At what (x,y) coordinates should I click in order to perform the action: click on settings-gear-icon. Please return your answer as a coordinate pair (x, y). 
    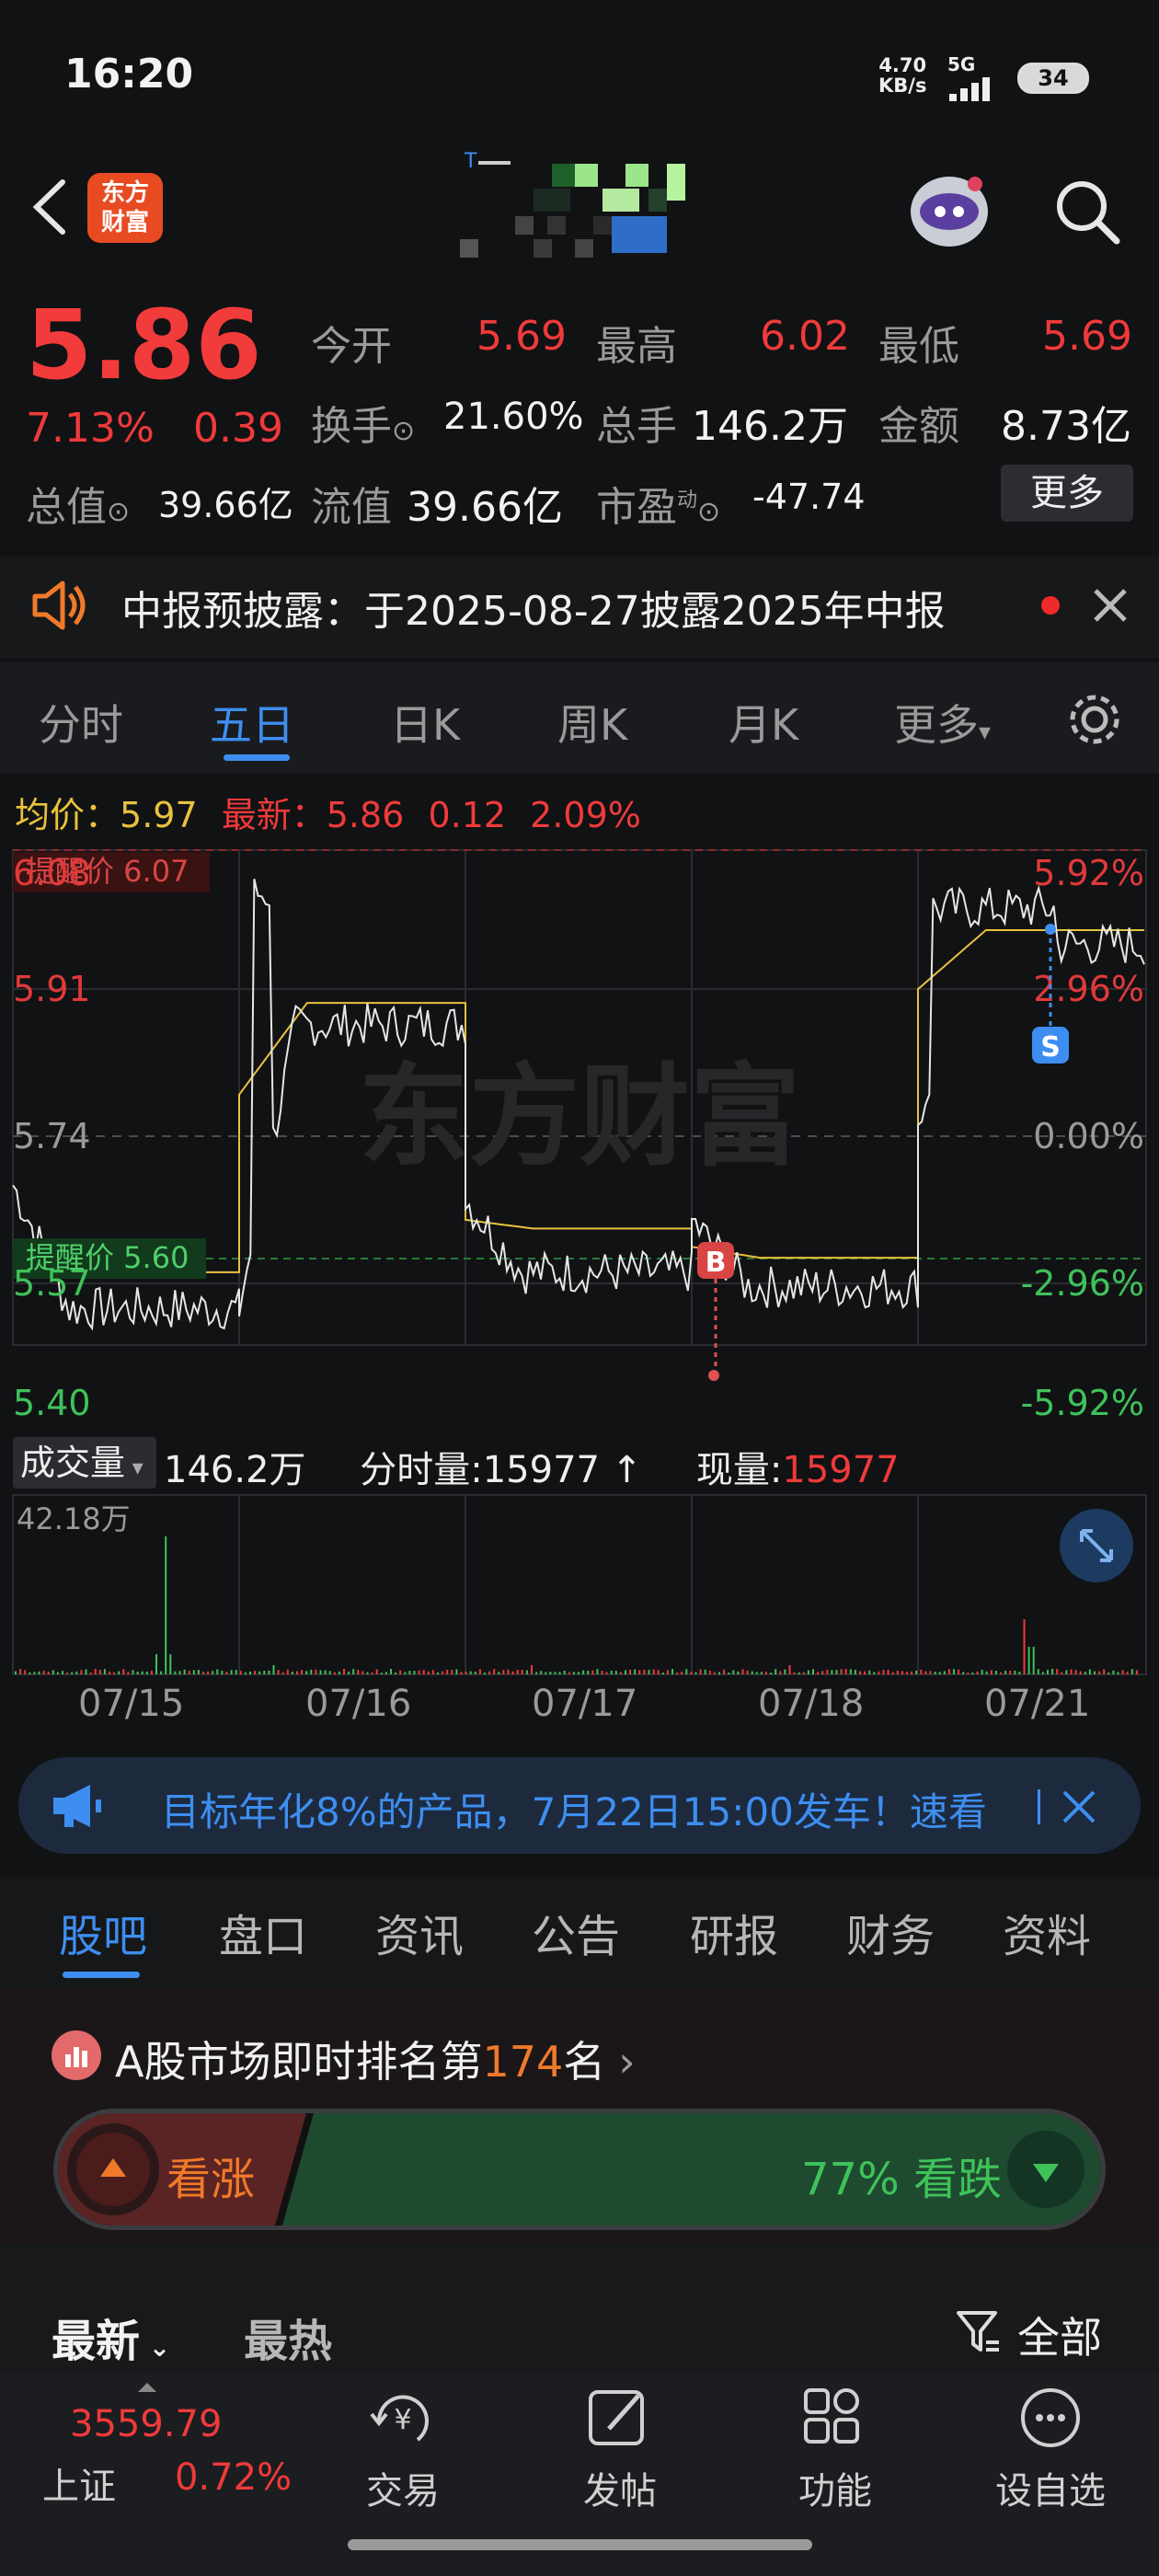
    Looking at the image, I should click on (1094, 721).